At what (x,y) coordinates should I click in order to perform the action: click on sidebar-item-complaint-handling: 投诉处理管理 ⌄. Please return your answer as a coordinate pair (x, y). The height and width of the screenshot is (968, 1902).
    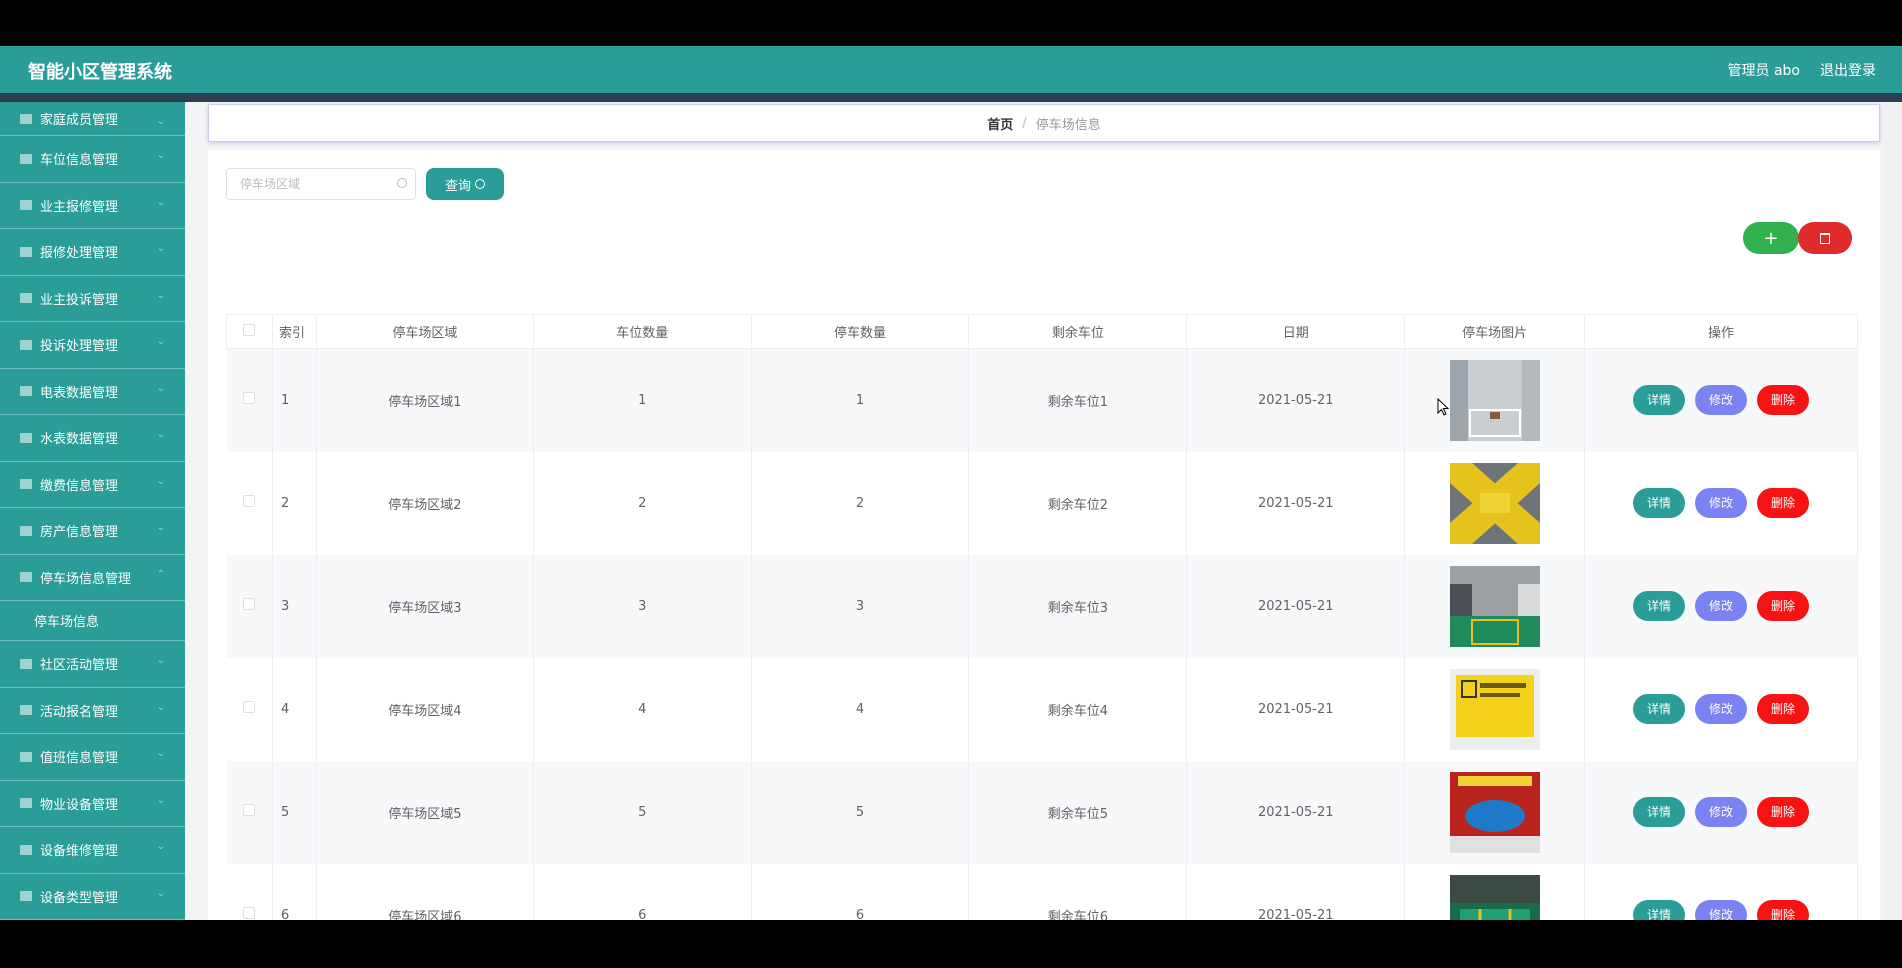
    Looking at the image, I should click on (92, 345).